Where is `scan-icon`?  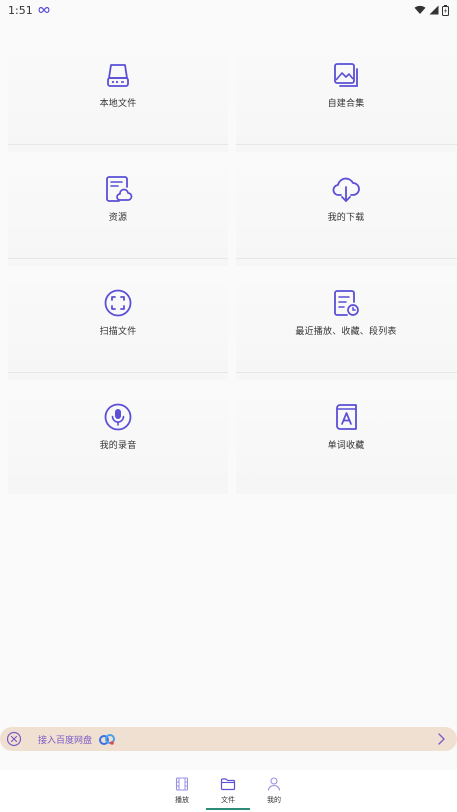
scan-icon is located at coordinates (118, 303).